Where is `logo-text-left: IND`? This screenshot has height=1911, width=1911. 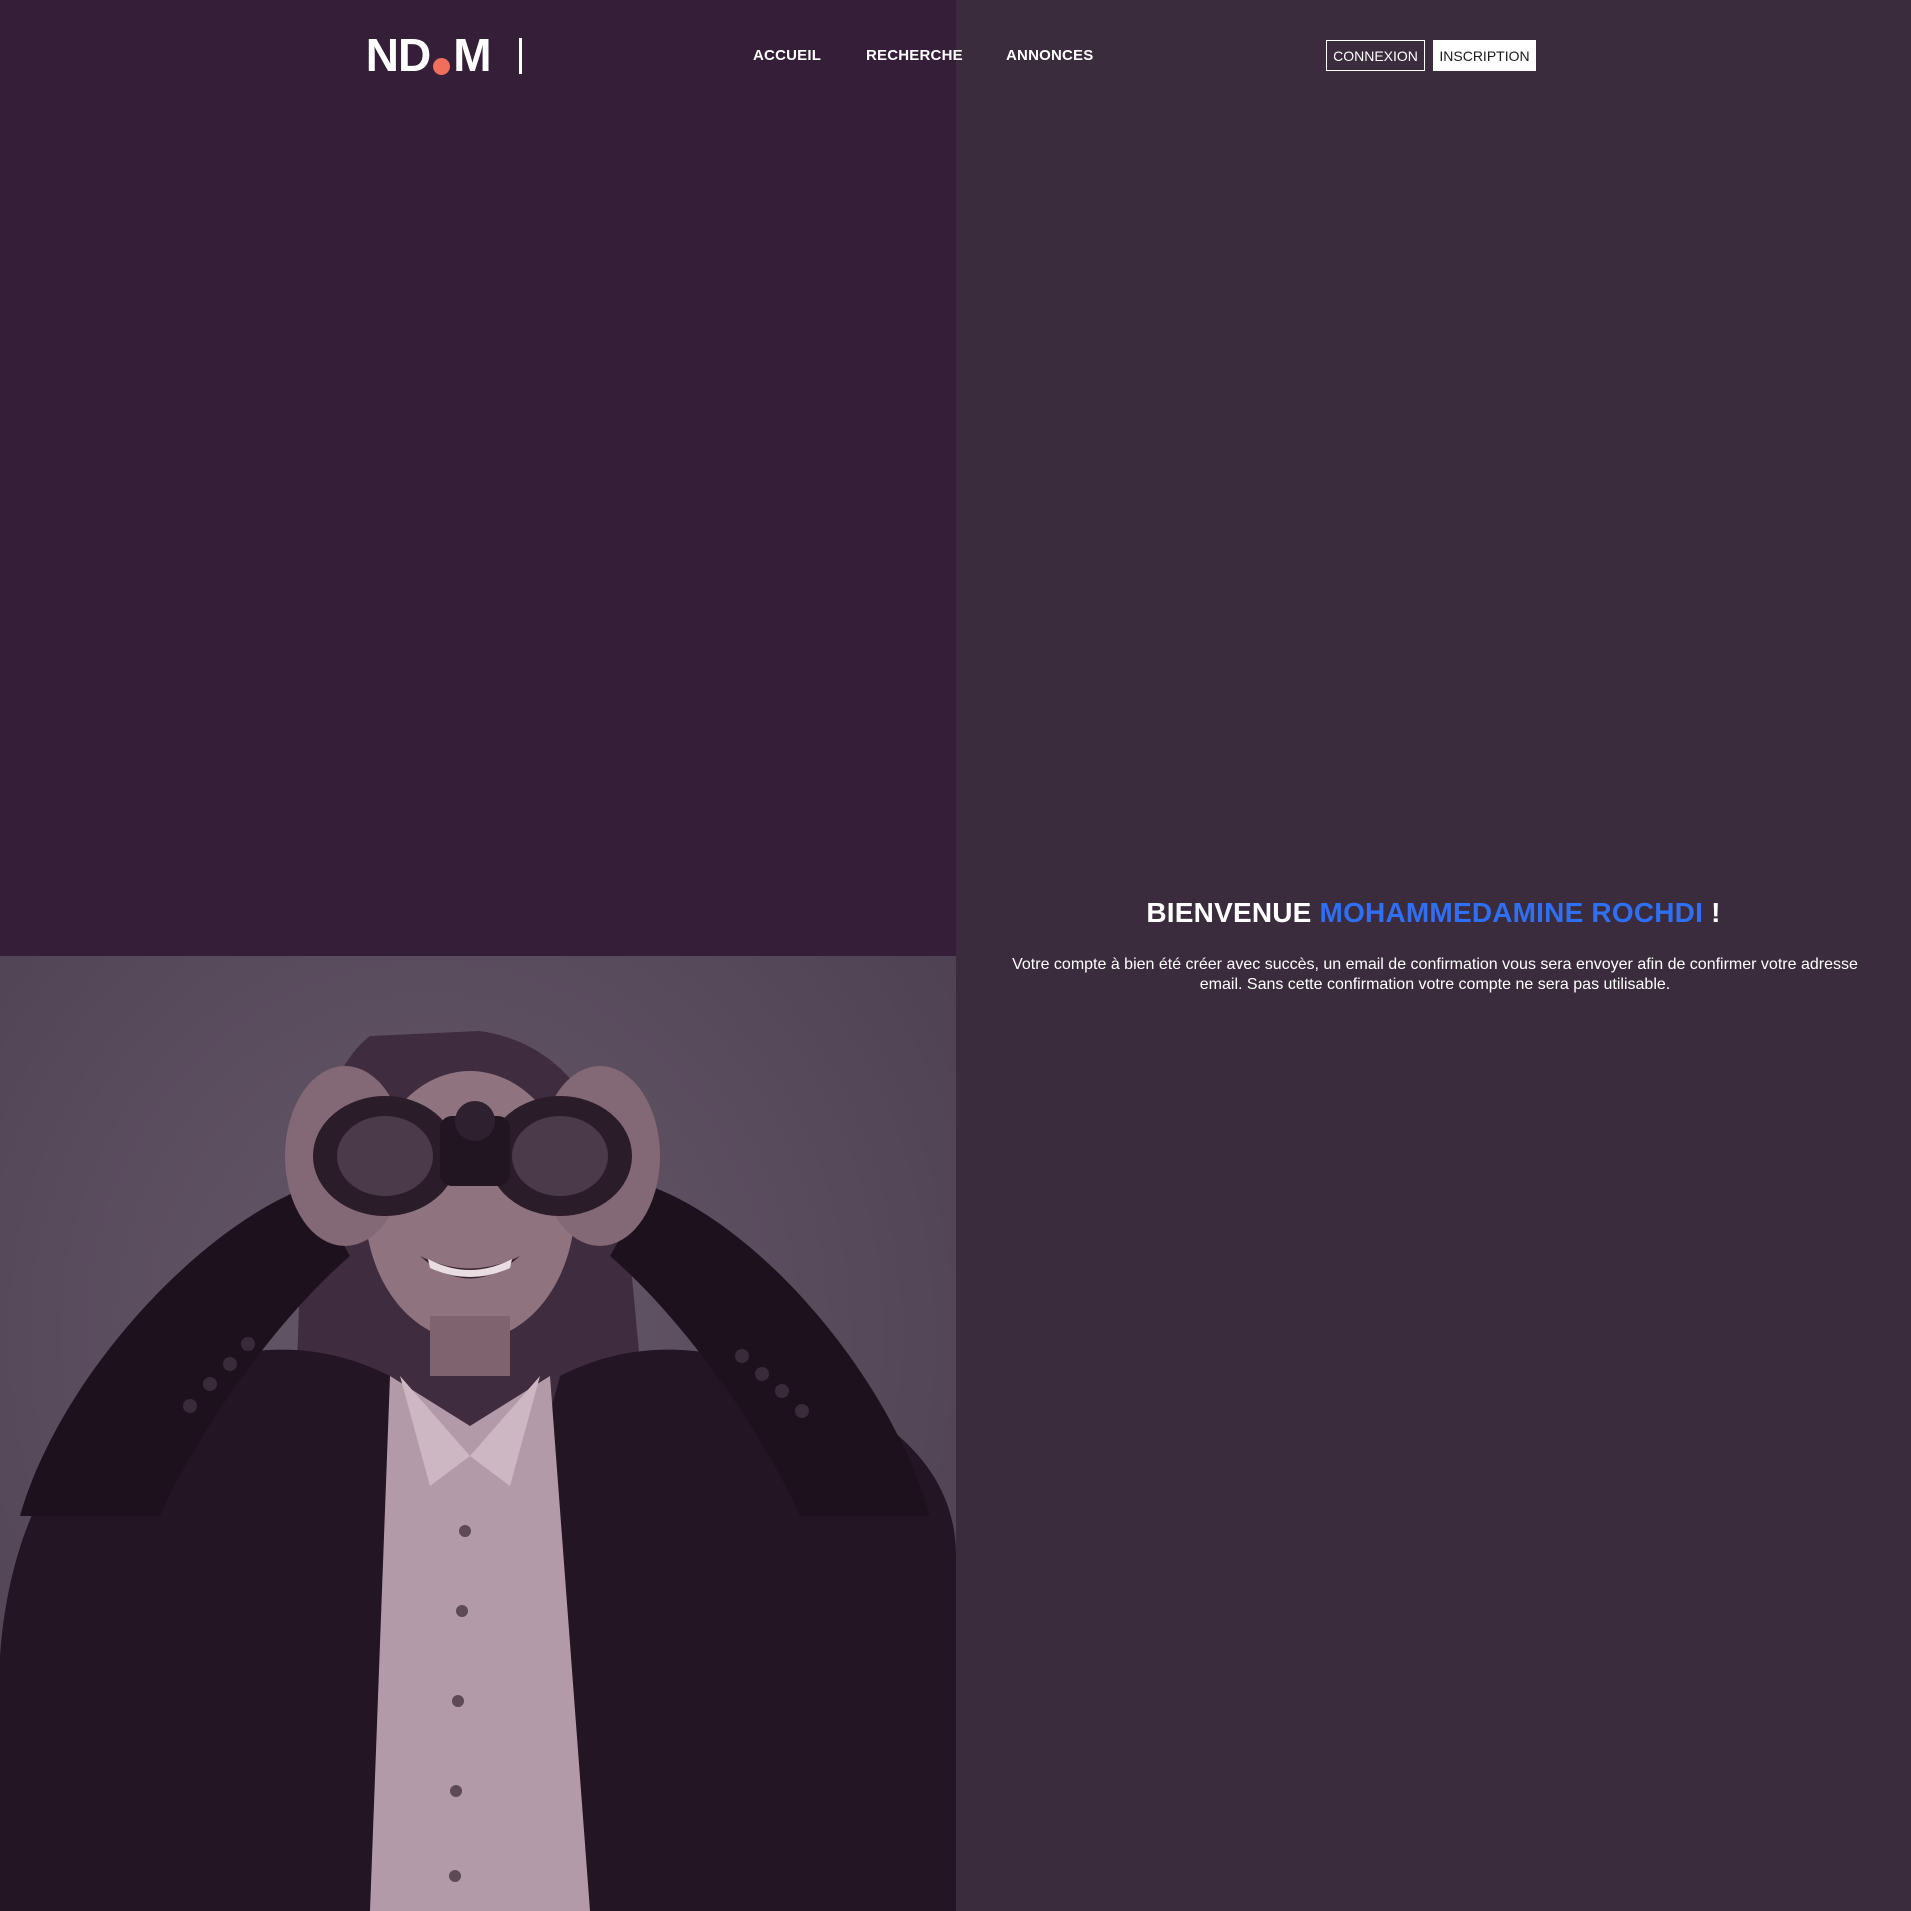
logo-text-left: IND is located at coordinates (399, 55).